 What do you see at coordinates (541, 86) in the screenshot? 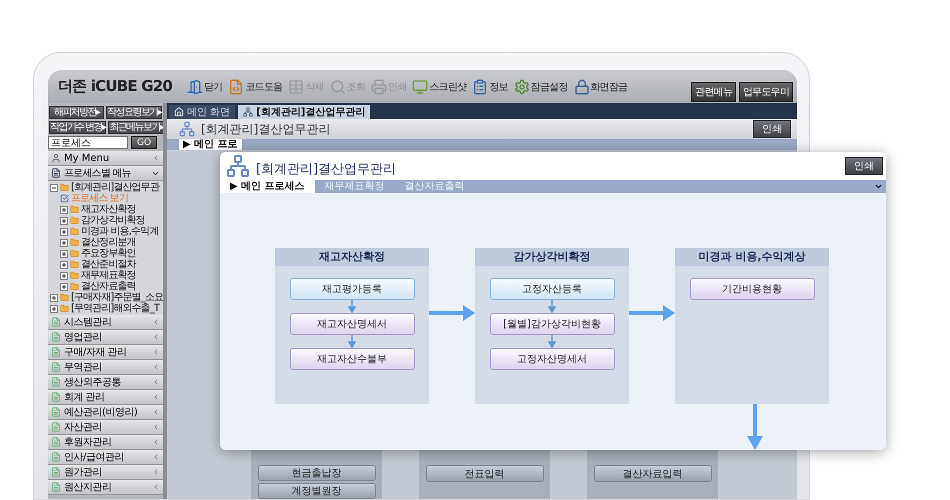
I see `toolbar-button: 잠금설정` at bounding box center [541, 86].